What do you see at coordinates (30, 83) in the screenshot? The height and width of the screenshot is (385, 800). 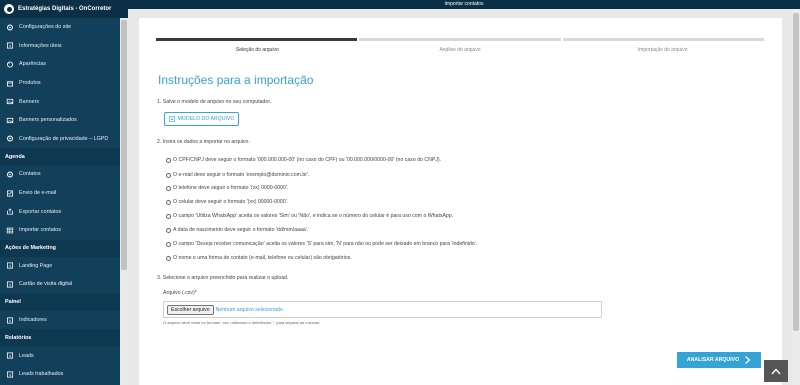 I see `sidebar-item-label: Produtos` at bounding box center [30, 83].